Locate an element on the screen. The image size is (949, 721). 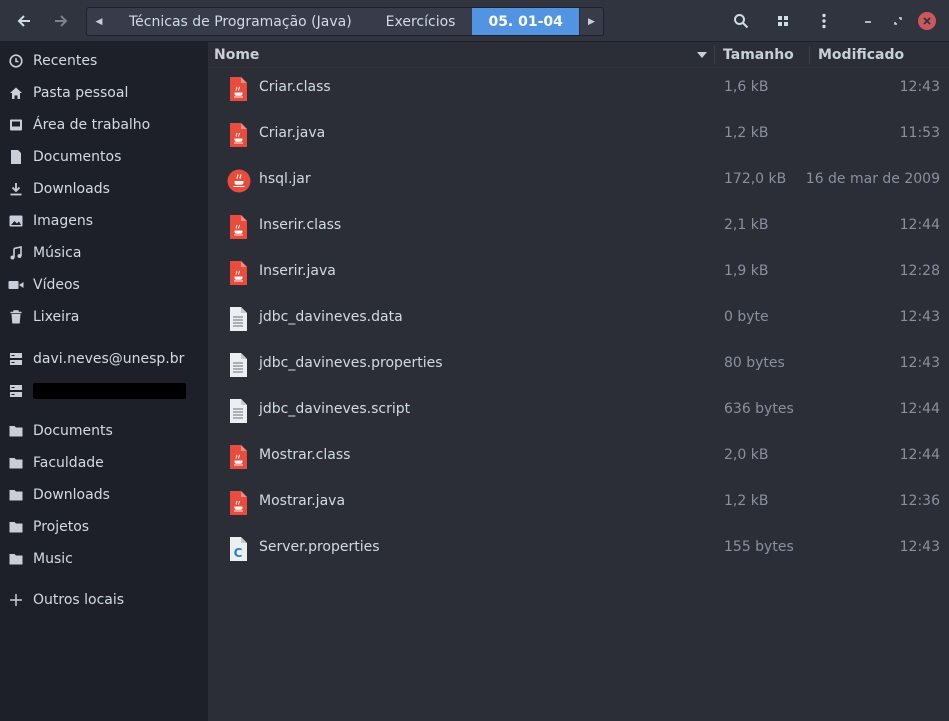
maximize-button is located at coordinates (898, 21).